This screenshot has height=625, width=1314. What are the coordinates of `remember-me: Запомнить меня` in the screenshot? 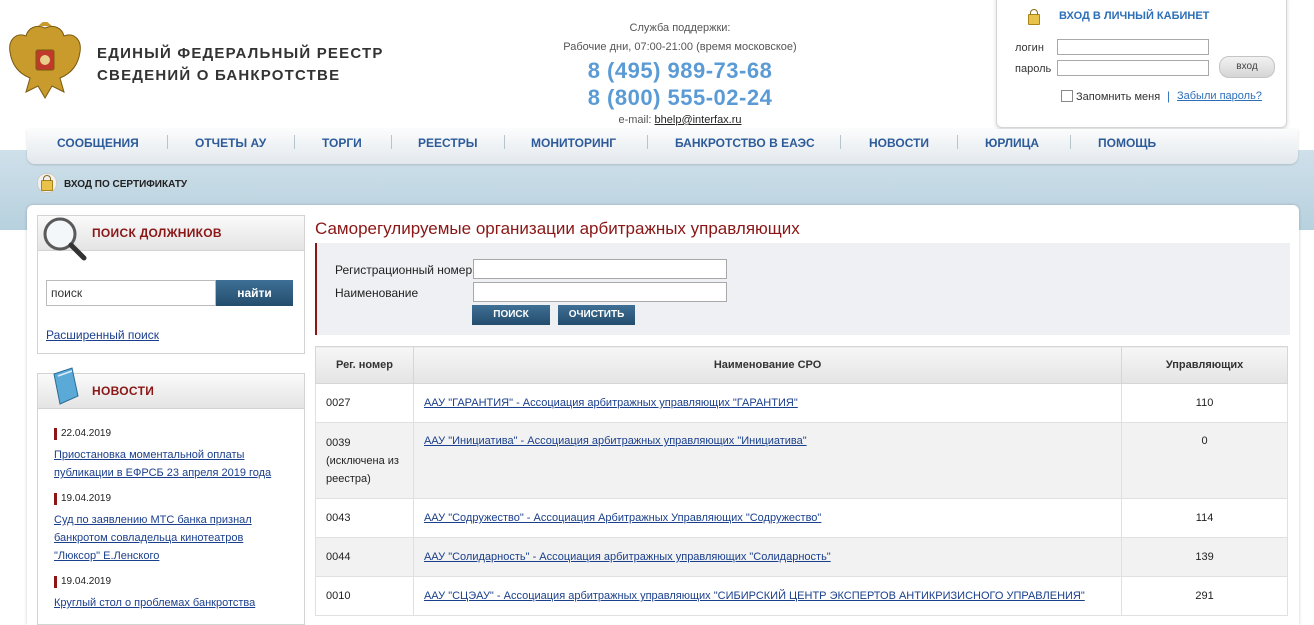 It's located at (1110, 96).